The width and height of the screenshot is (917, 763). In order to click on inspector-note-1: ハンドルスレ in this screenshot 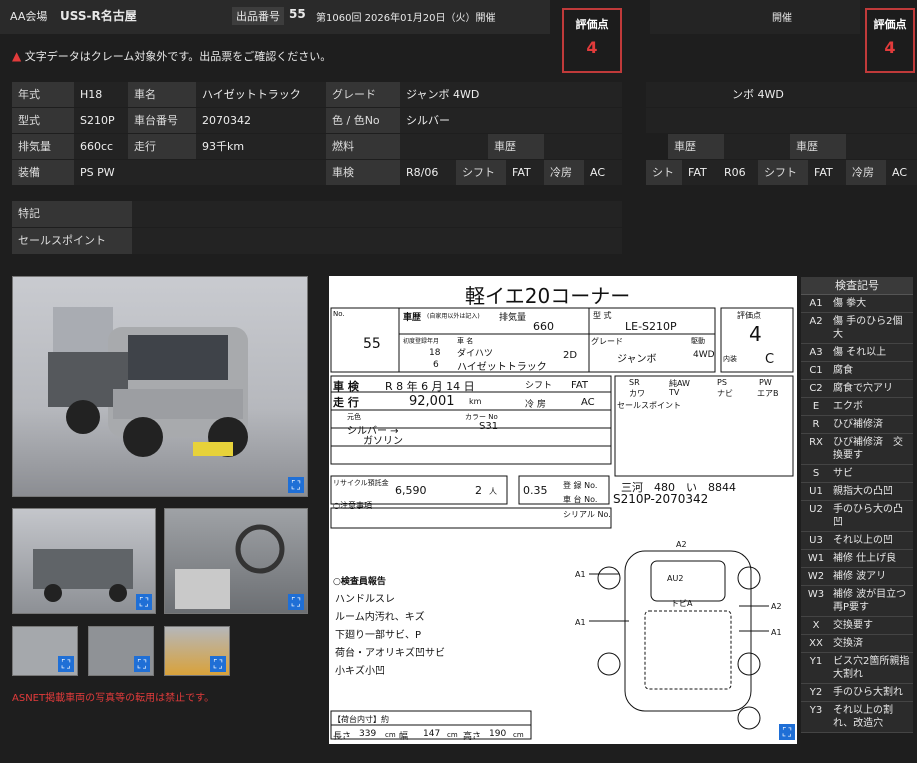, I will do `click(365, 599)`.